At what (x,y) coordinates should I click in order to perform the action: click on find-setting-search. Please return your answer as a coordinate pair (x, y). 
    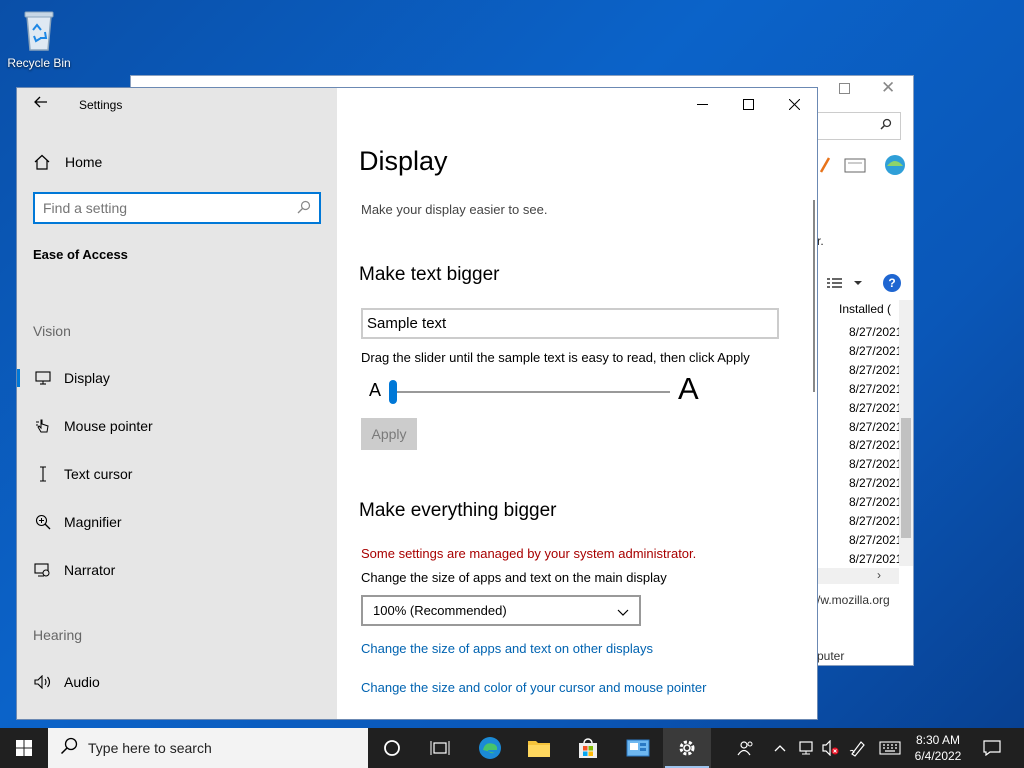
    Looking at the image, I should click on (177, 208).